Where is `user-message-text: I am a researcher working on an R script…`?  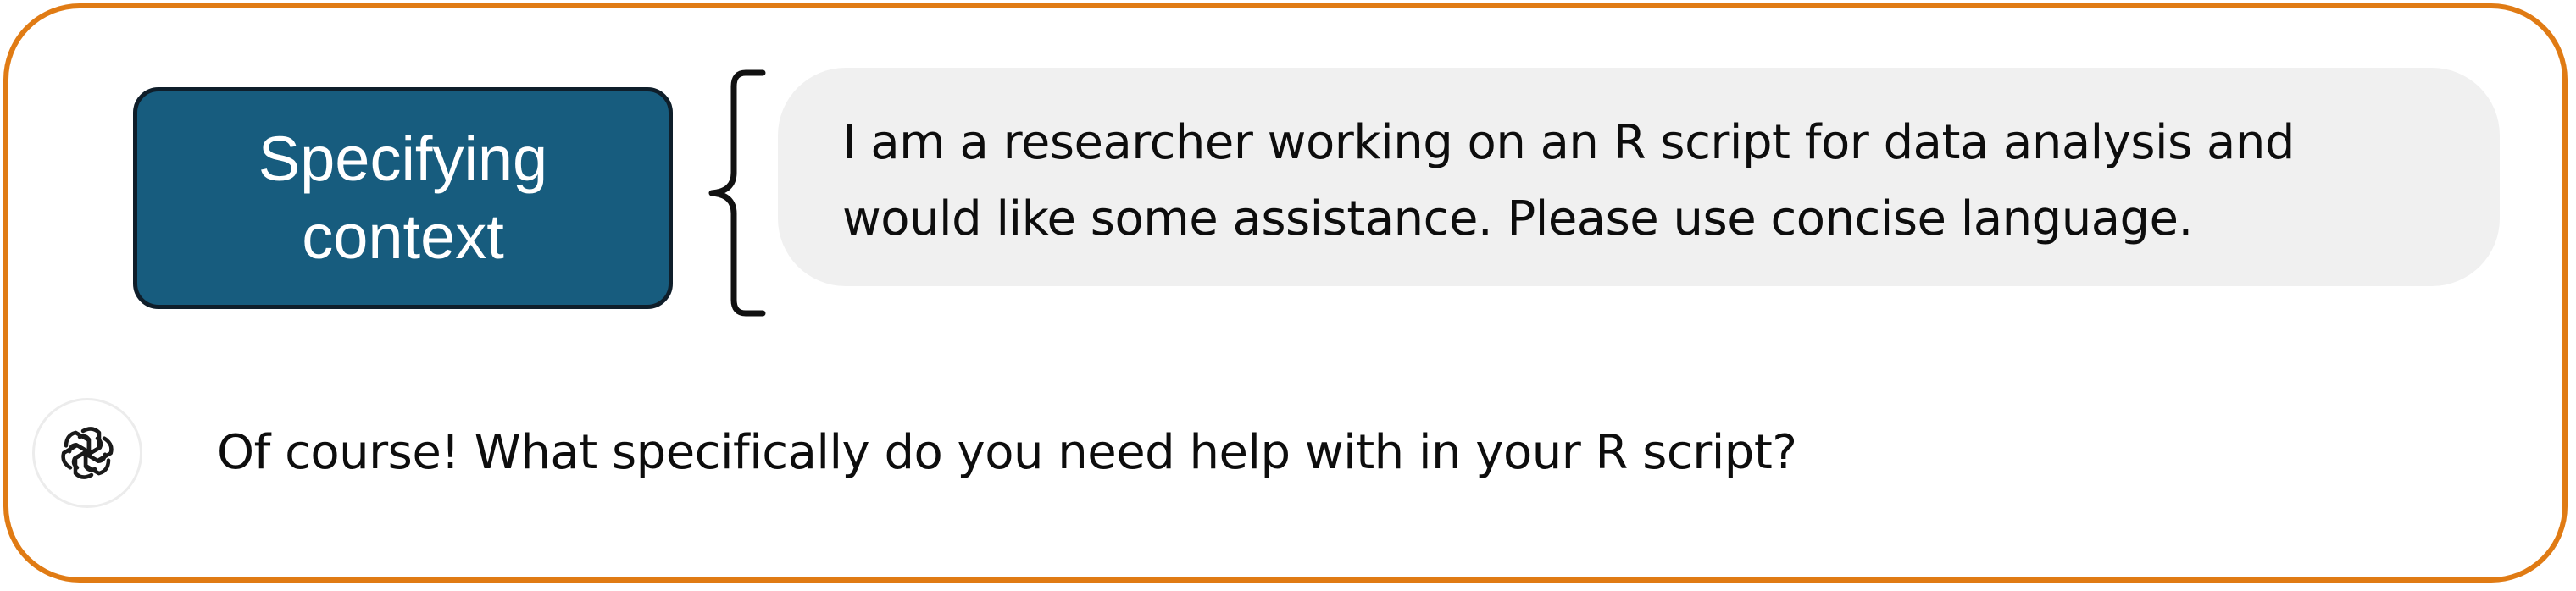 user-message-text: I am a researcher working on an R script… is located at coordinates (1568, 180).